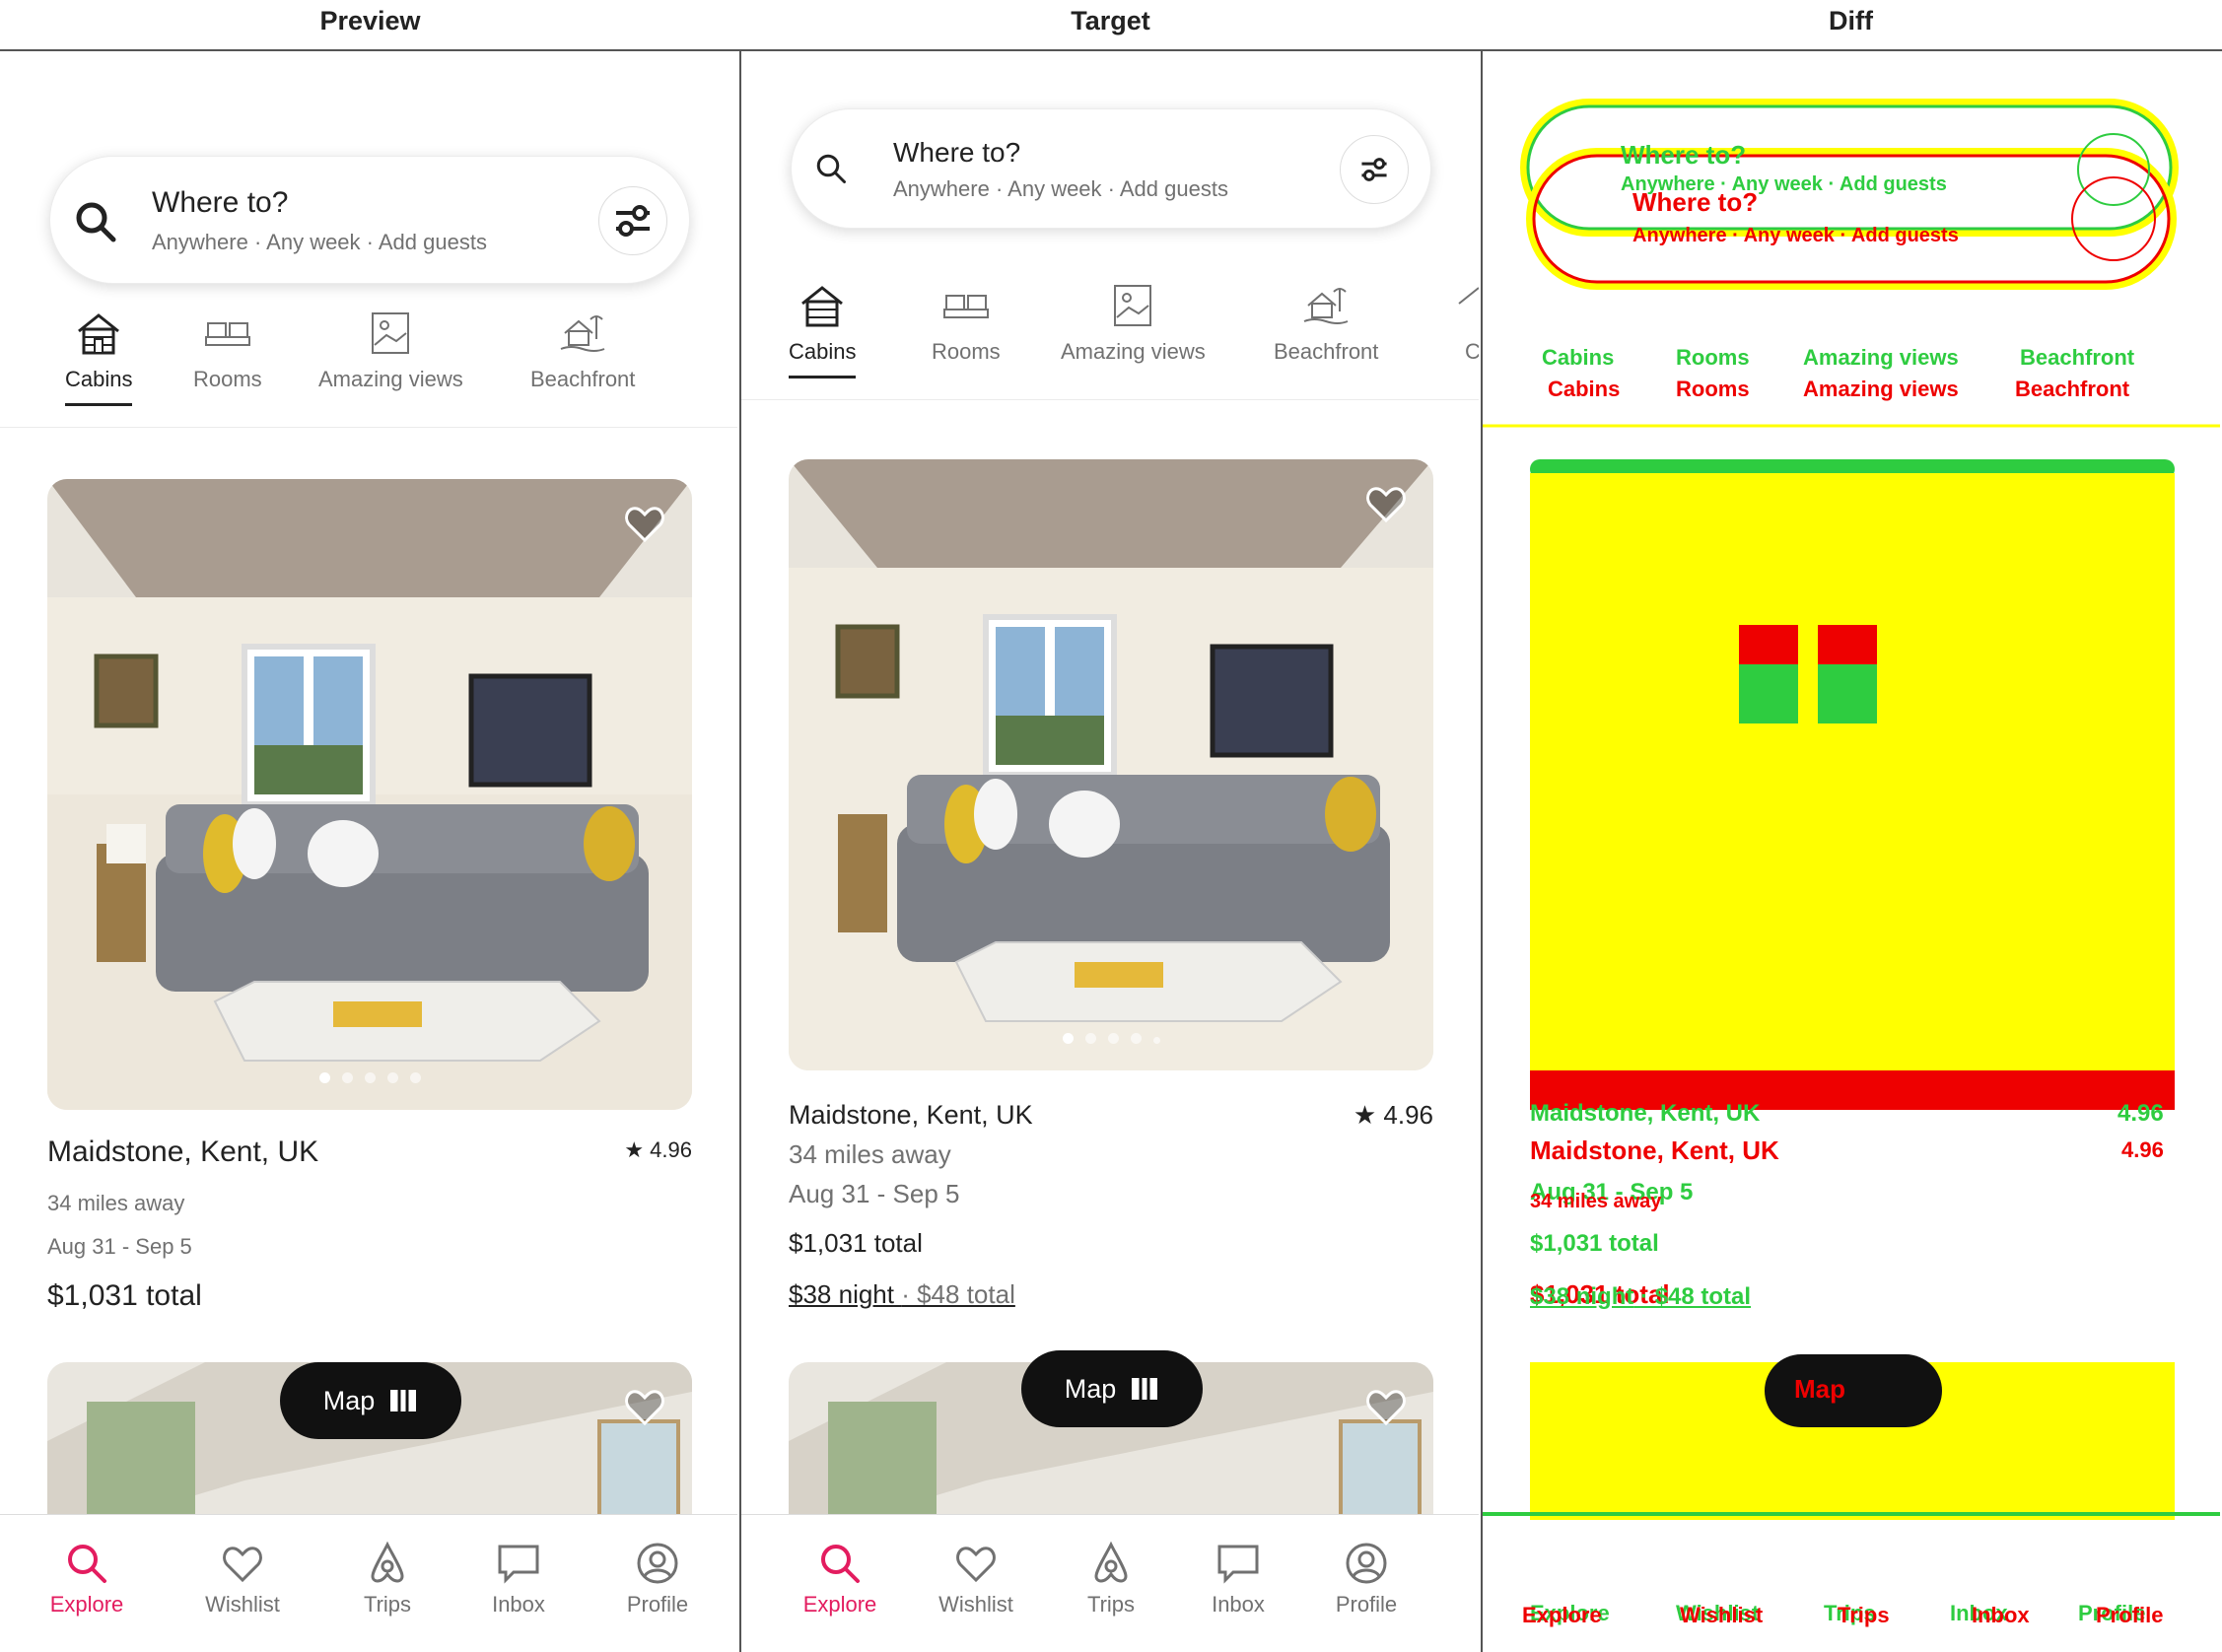 The width and height of the screenshot is (2222, 1652). What do you see at coordinates (2130, 1615) in the screenshot?
I see `diff-nav-label: Profile` at bounding box center [2130, 1615].